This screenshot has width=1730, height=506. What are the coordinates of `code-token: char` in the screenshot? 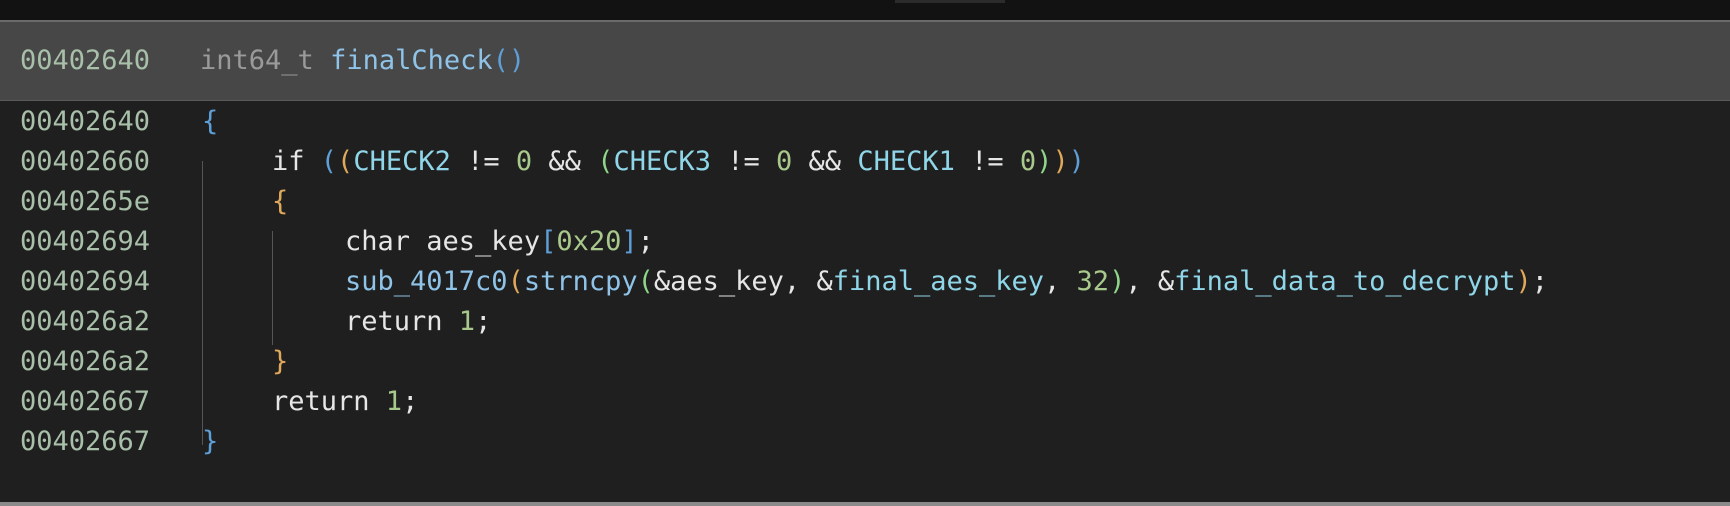 It's located at (385, 241).